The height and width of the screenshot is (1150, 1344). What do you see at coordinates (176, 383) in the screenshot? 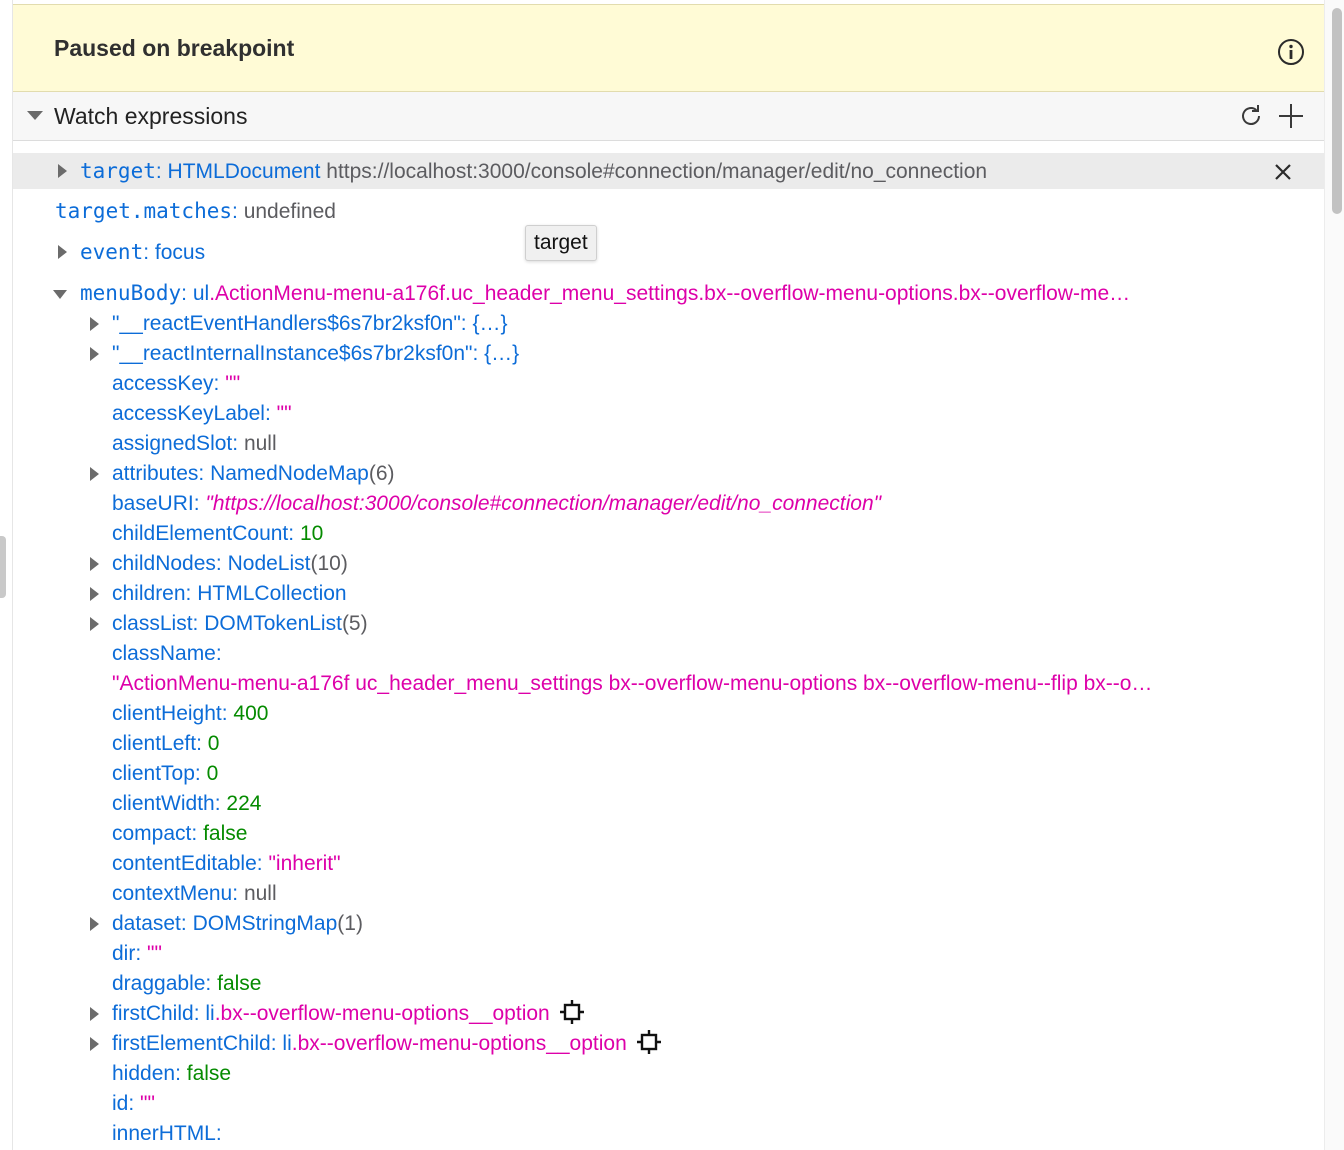
I see `property-row: accessKey: ""` at bounding box center [176, 383].